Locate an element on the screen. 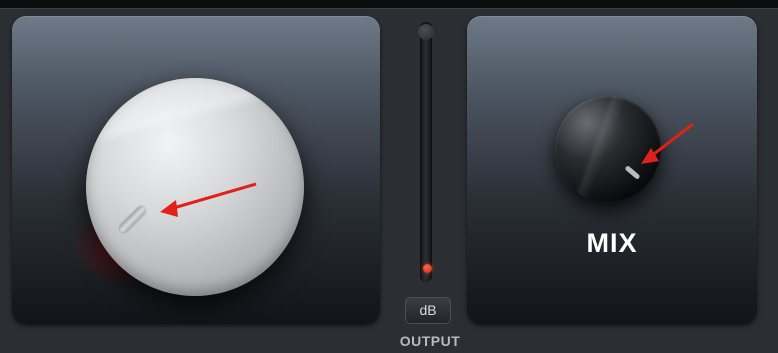  top-rim is located at coordinates (389, 4).